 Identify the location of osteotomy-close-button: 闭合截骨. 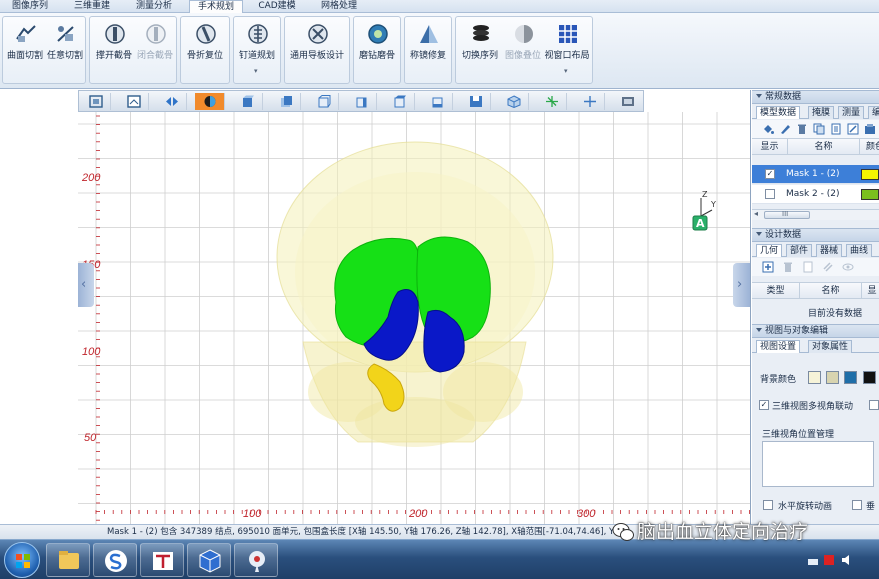
(155, 51).